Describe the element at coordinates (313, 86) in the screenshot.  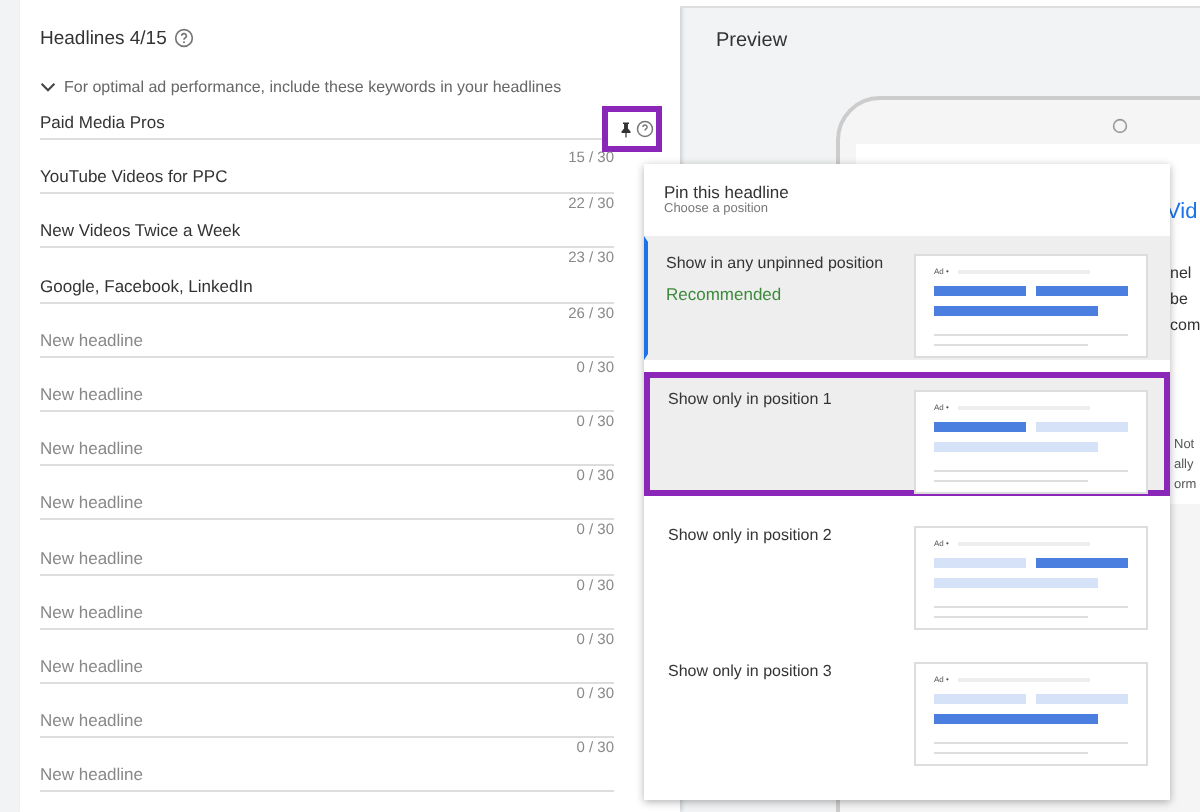
I see `keyword-hint: For optimal ad performance, include these keywords in your headlines` at that location.